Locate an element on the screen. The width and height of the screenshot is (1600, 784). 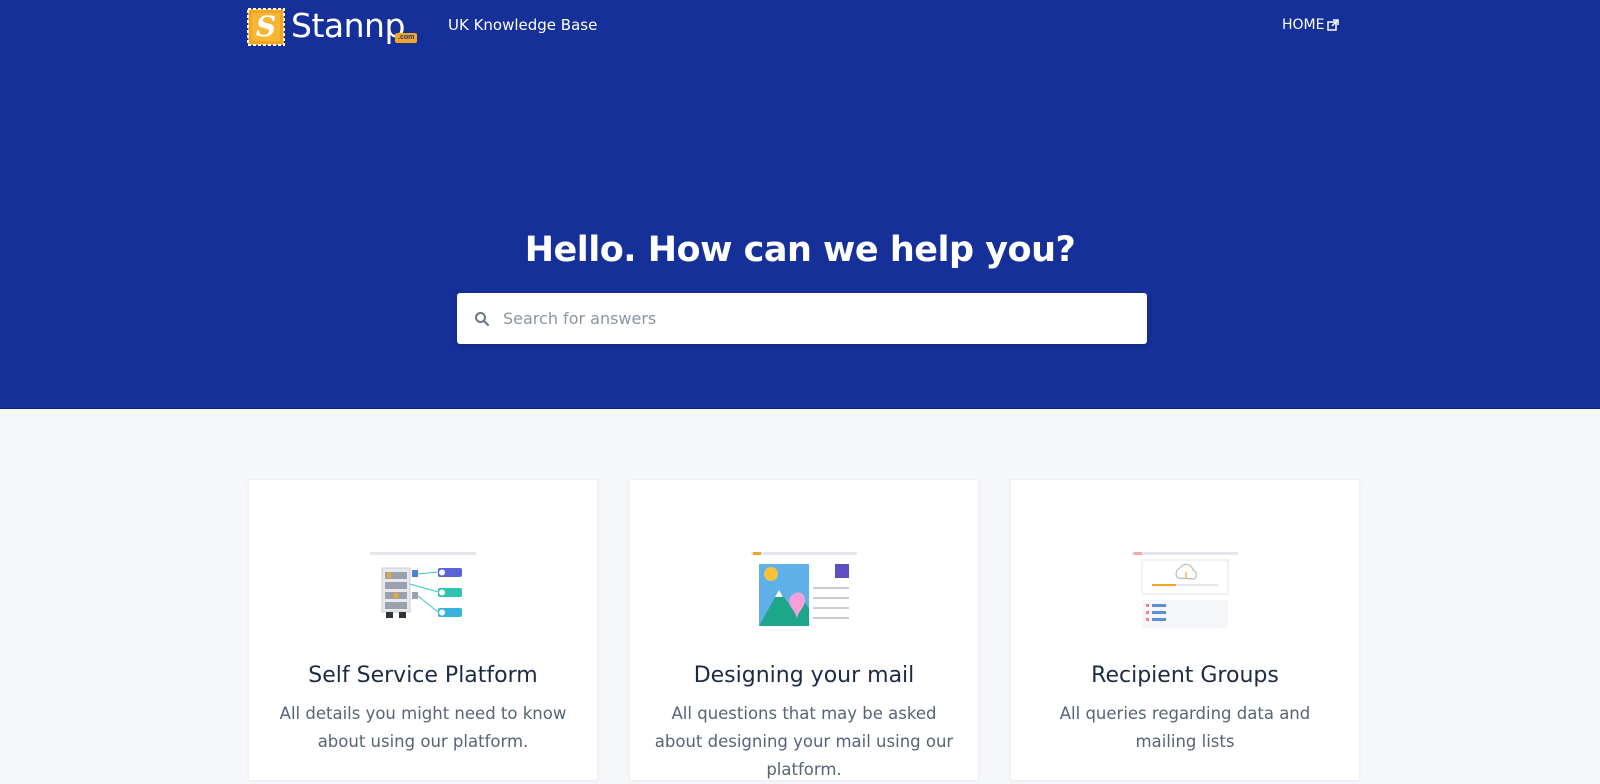
stannp-logo: S Stannp .com is located at coordinates (332, 26).